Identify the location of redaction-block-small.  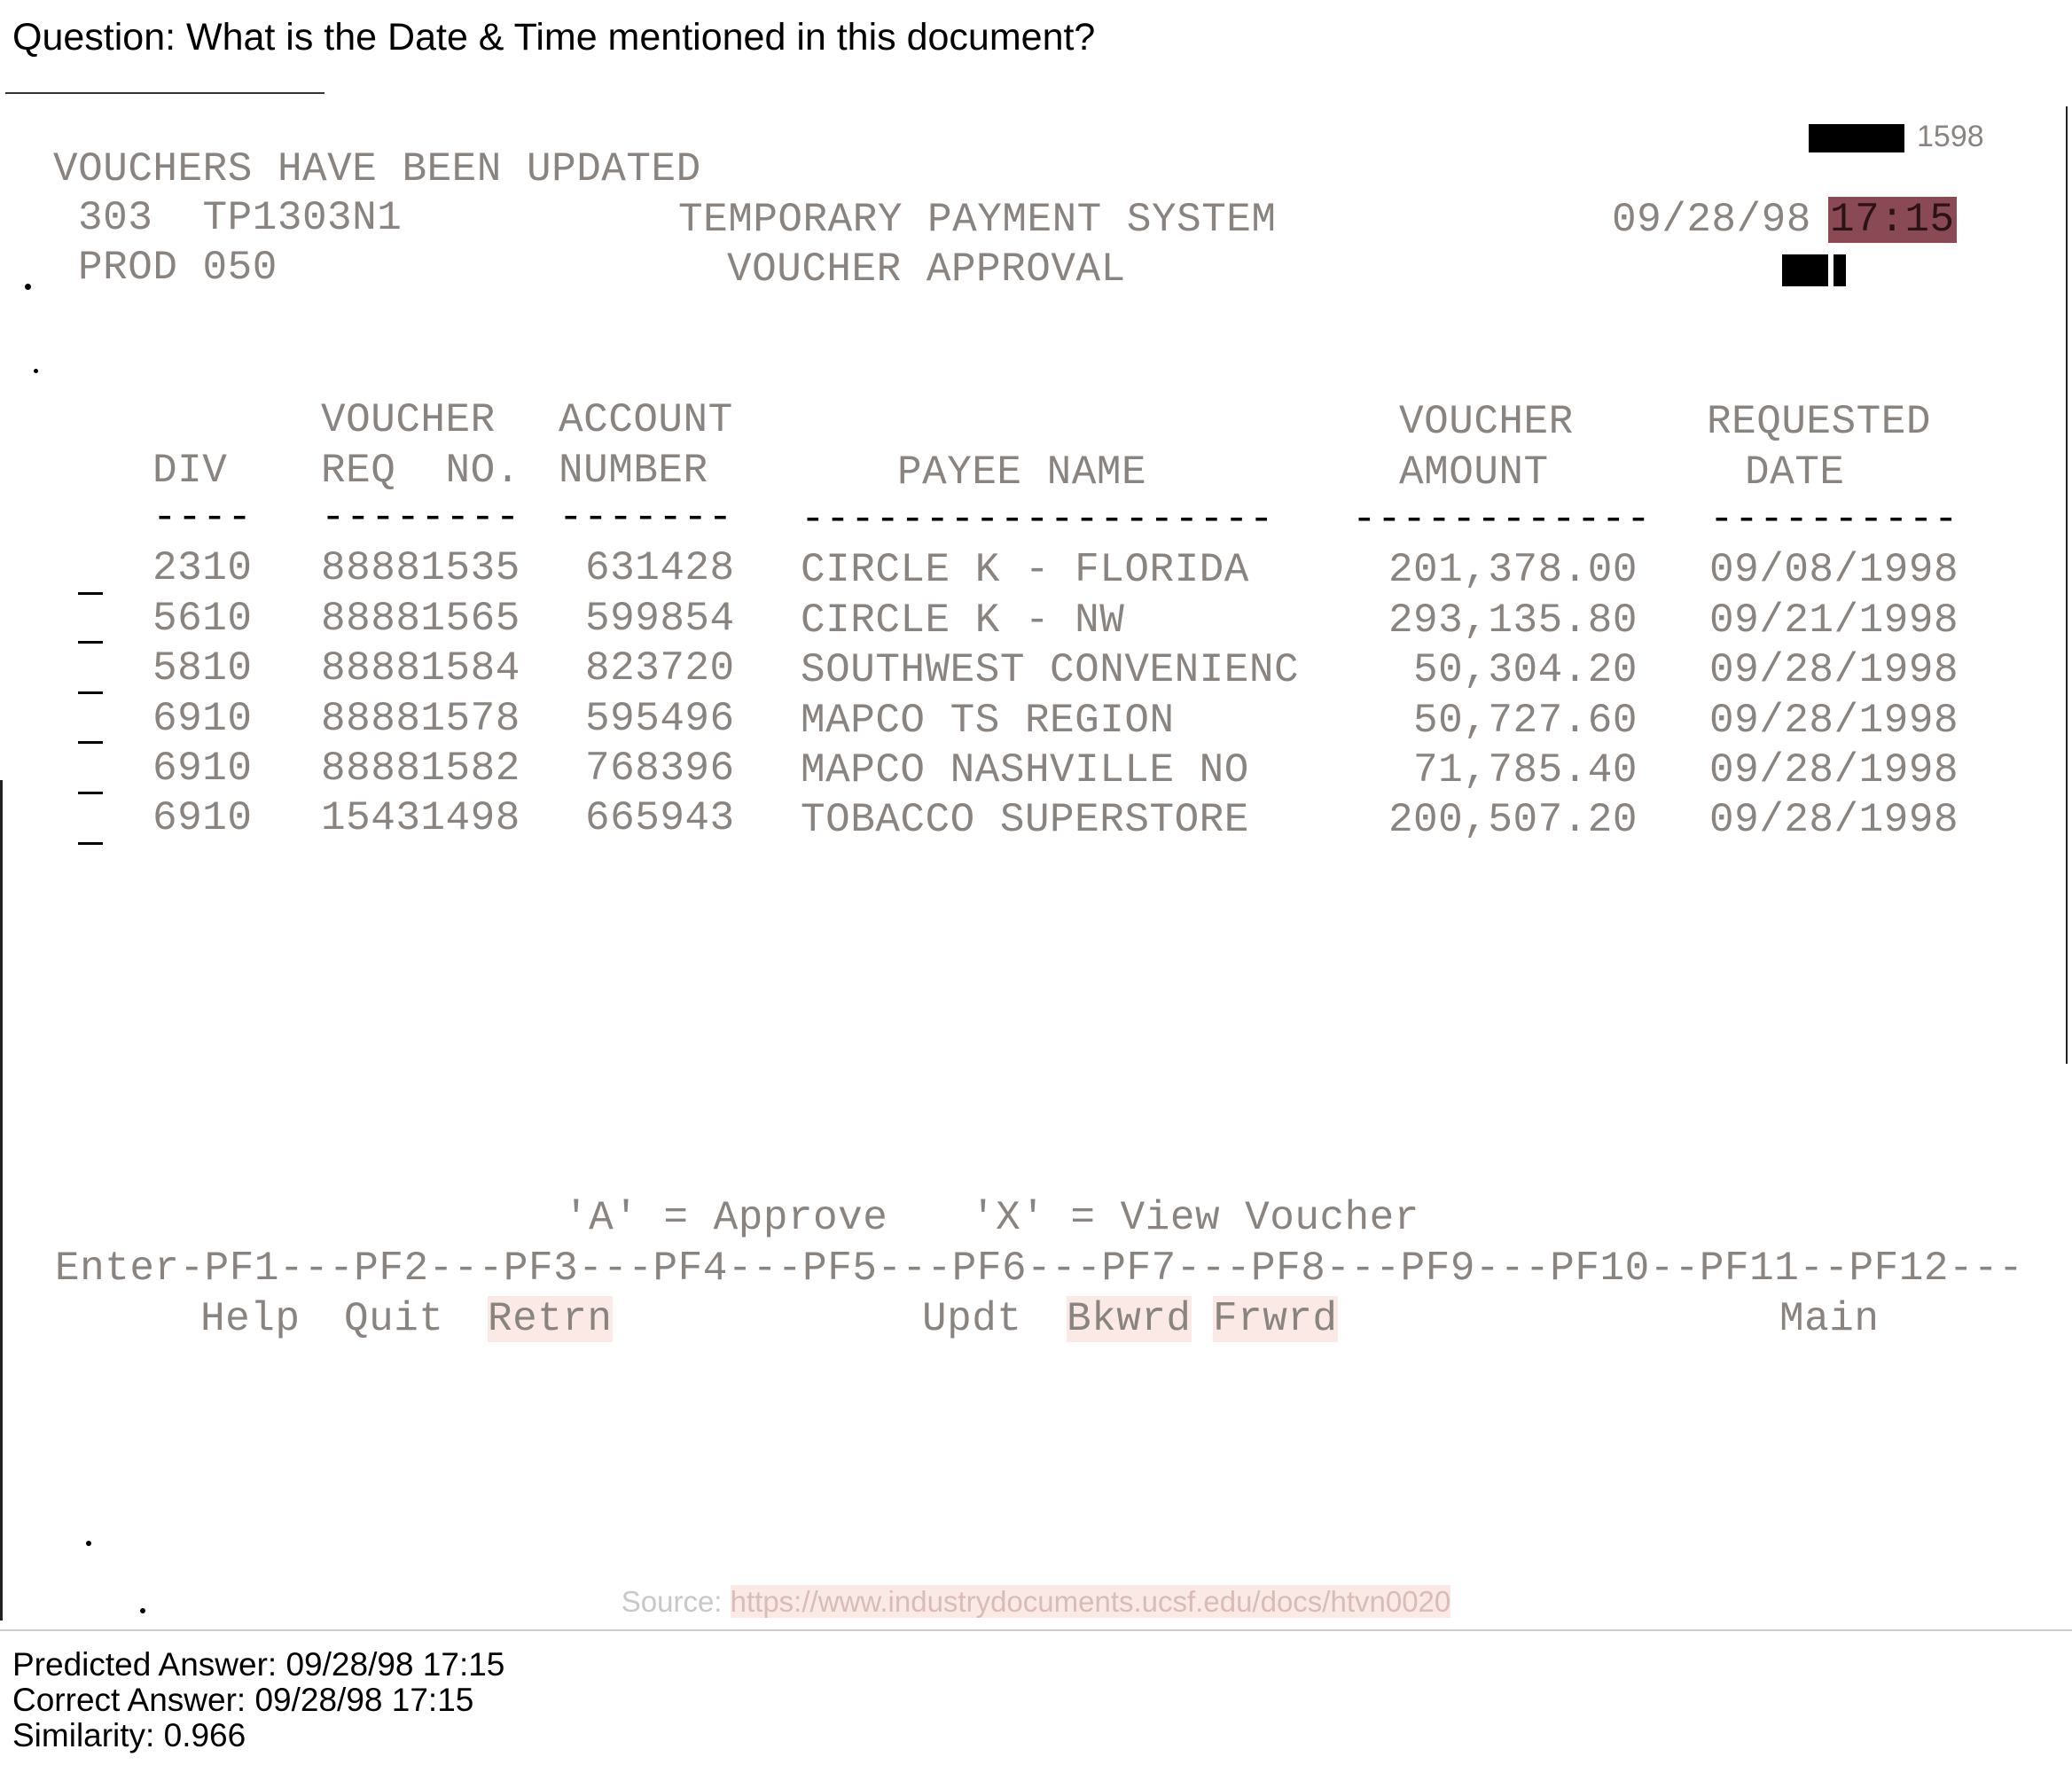
(1840, 270).